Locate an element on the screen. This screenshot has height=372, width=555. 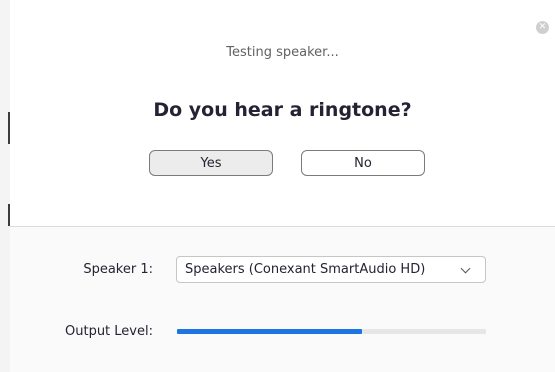
output-level-fill is located at coordinates (270, 331).